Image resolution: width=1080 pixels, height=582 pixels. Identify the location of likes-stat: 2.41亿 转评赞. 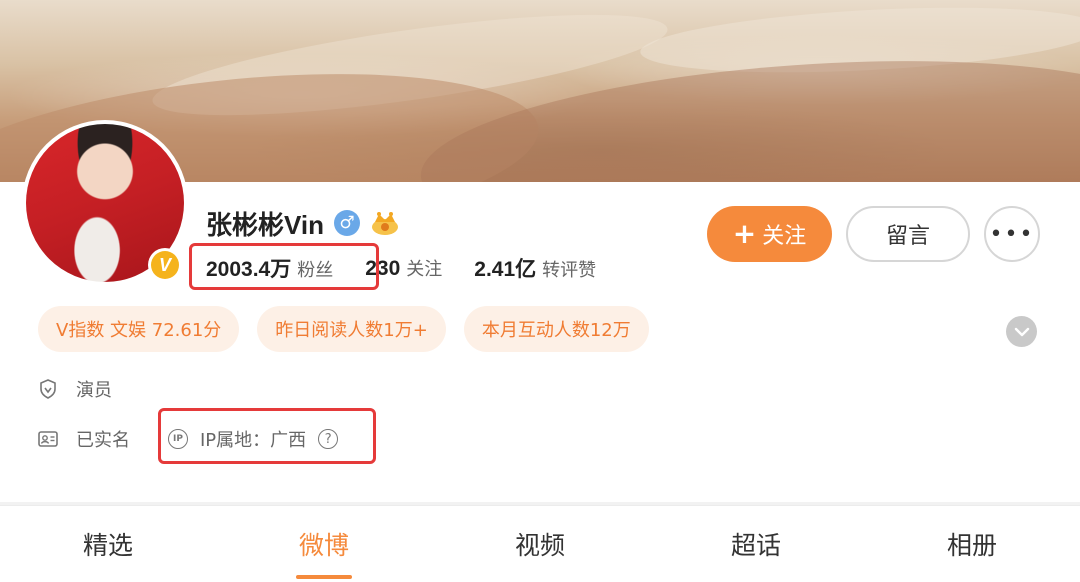
(535, 268).